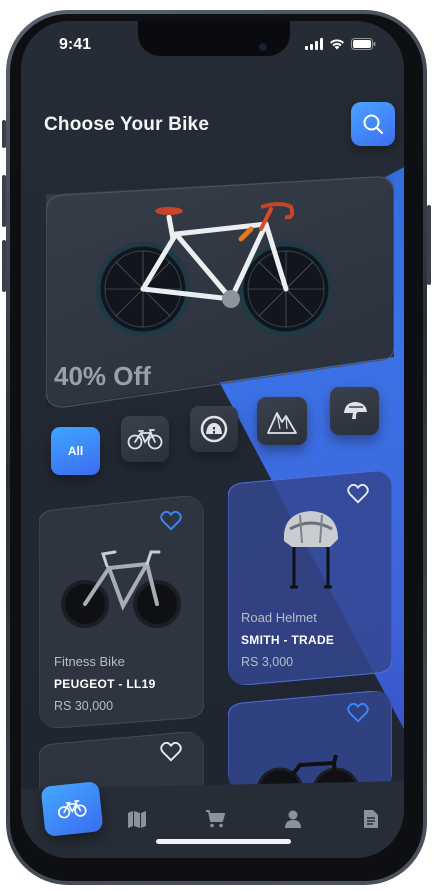  I want to click on signal-icon, so click(314, 44).